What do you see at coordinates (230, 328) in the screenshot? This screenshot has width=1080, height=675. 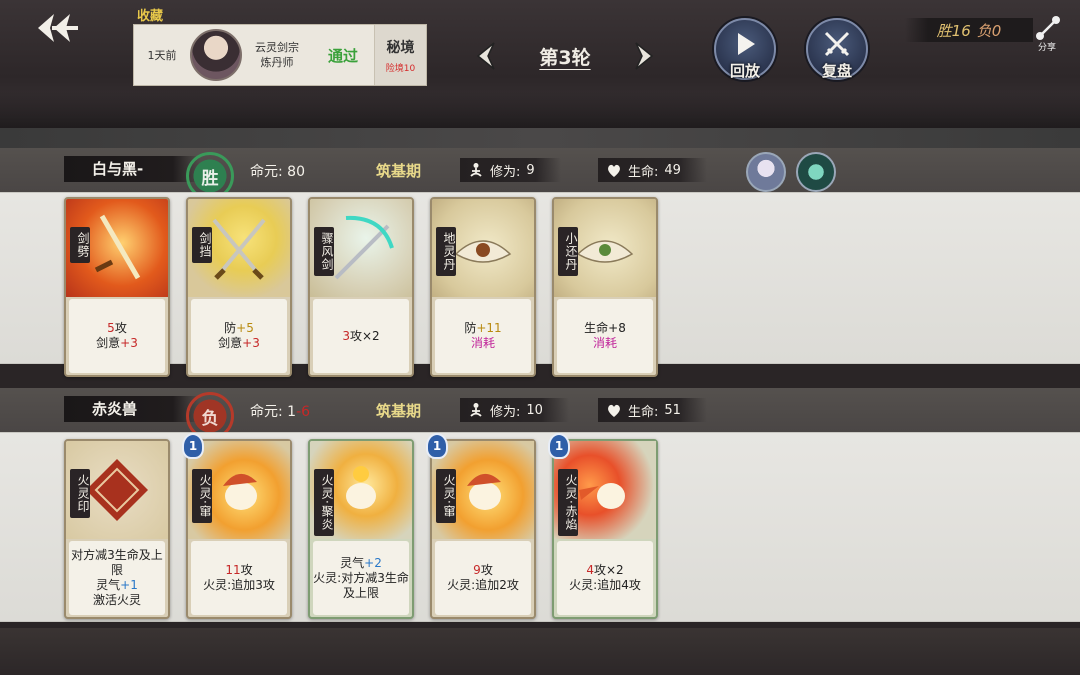 I see `card-desc-segment: 防` at bounding box center [230, 328].